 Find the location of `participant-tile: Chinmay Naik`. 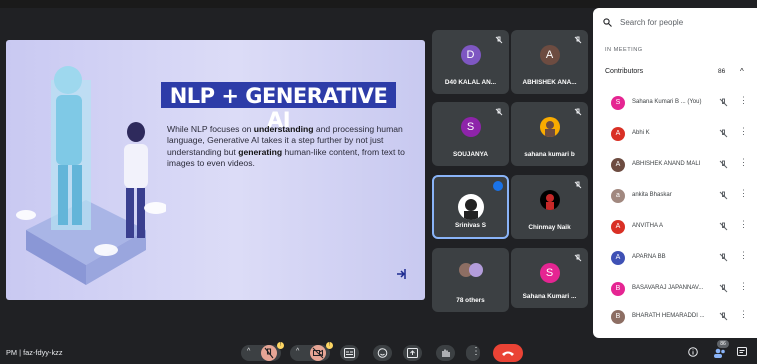

participant-tile: Chinmay Naik is located at coordinates (549, 207).